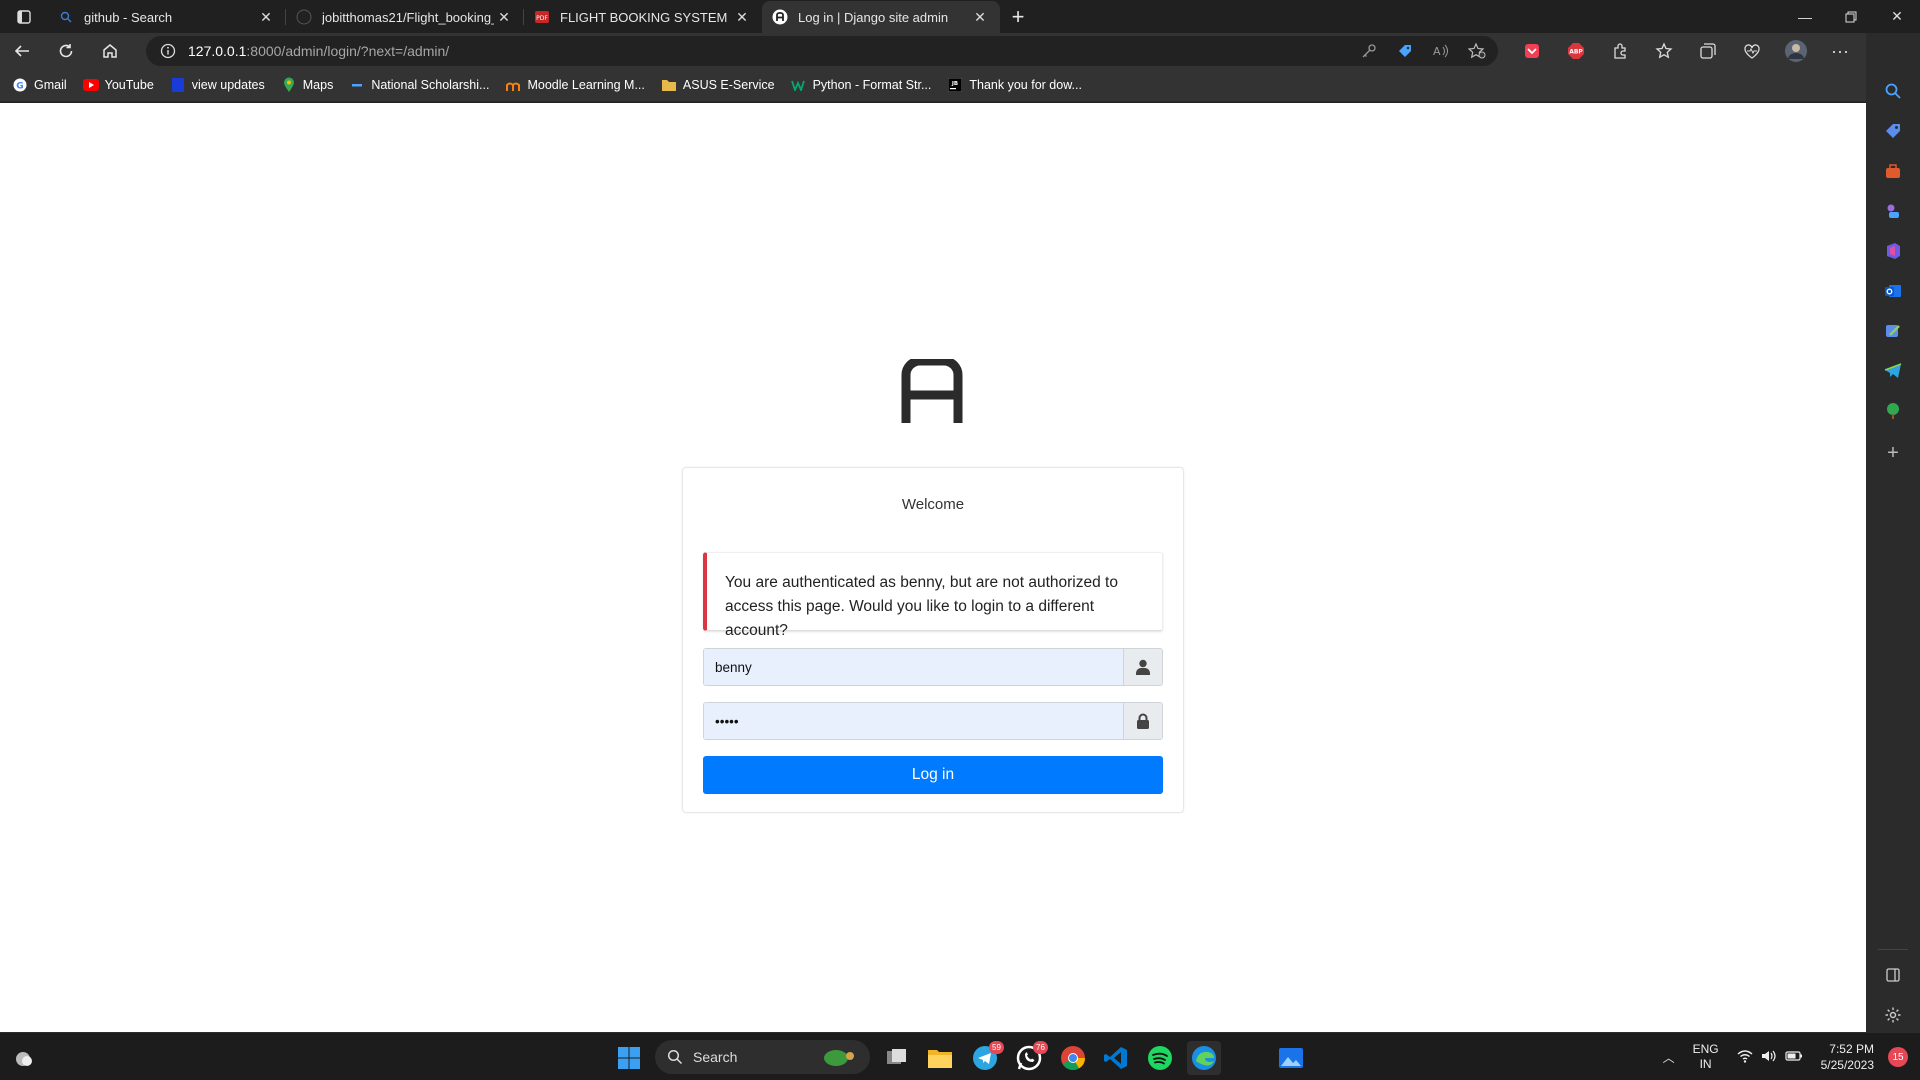 The height and width of the screenshot is (1080, 1920). I want to click on tab-github-search: github - Search ✕, so click(167, 17).